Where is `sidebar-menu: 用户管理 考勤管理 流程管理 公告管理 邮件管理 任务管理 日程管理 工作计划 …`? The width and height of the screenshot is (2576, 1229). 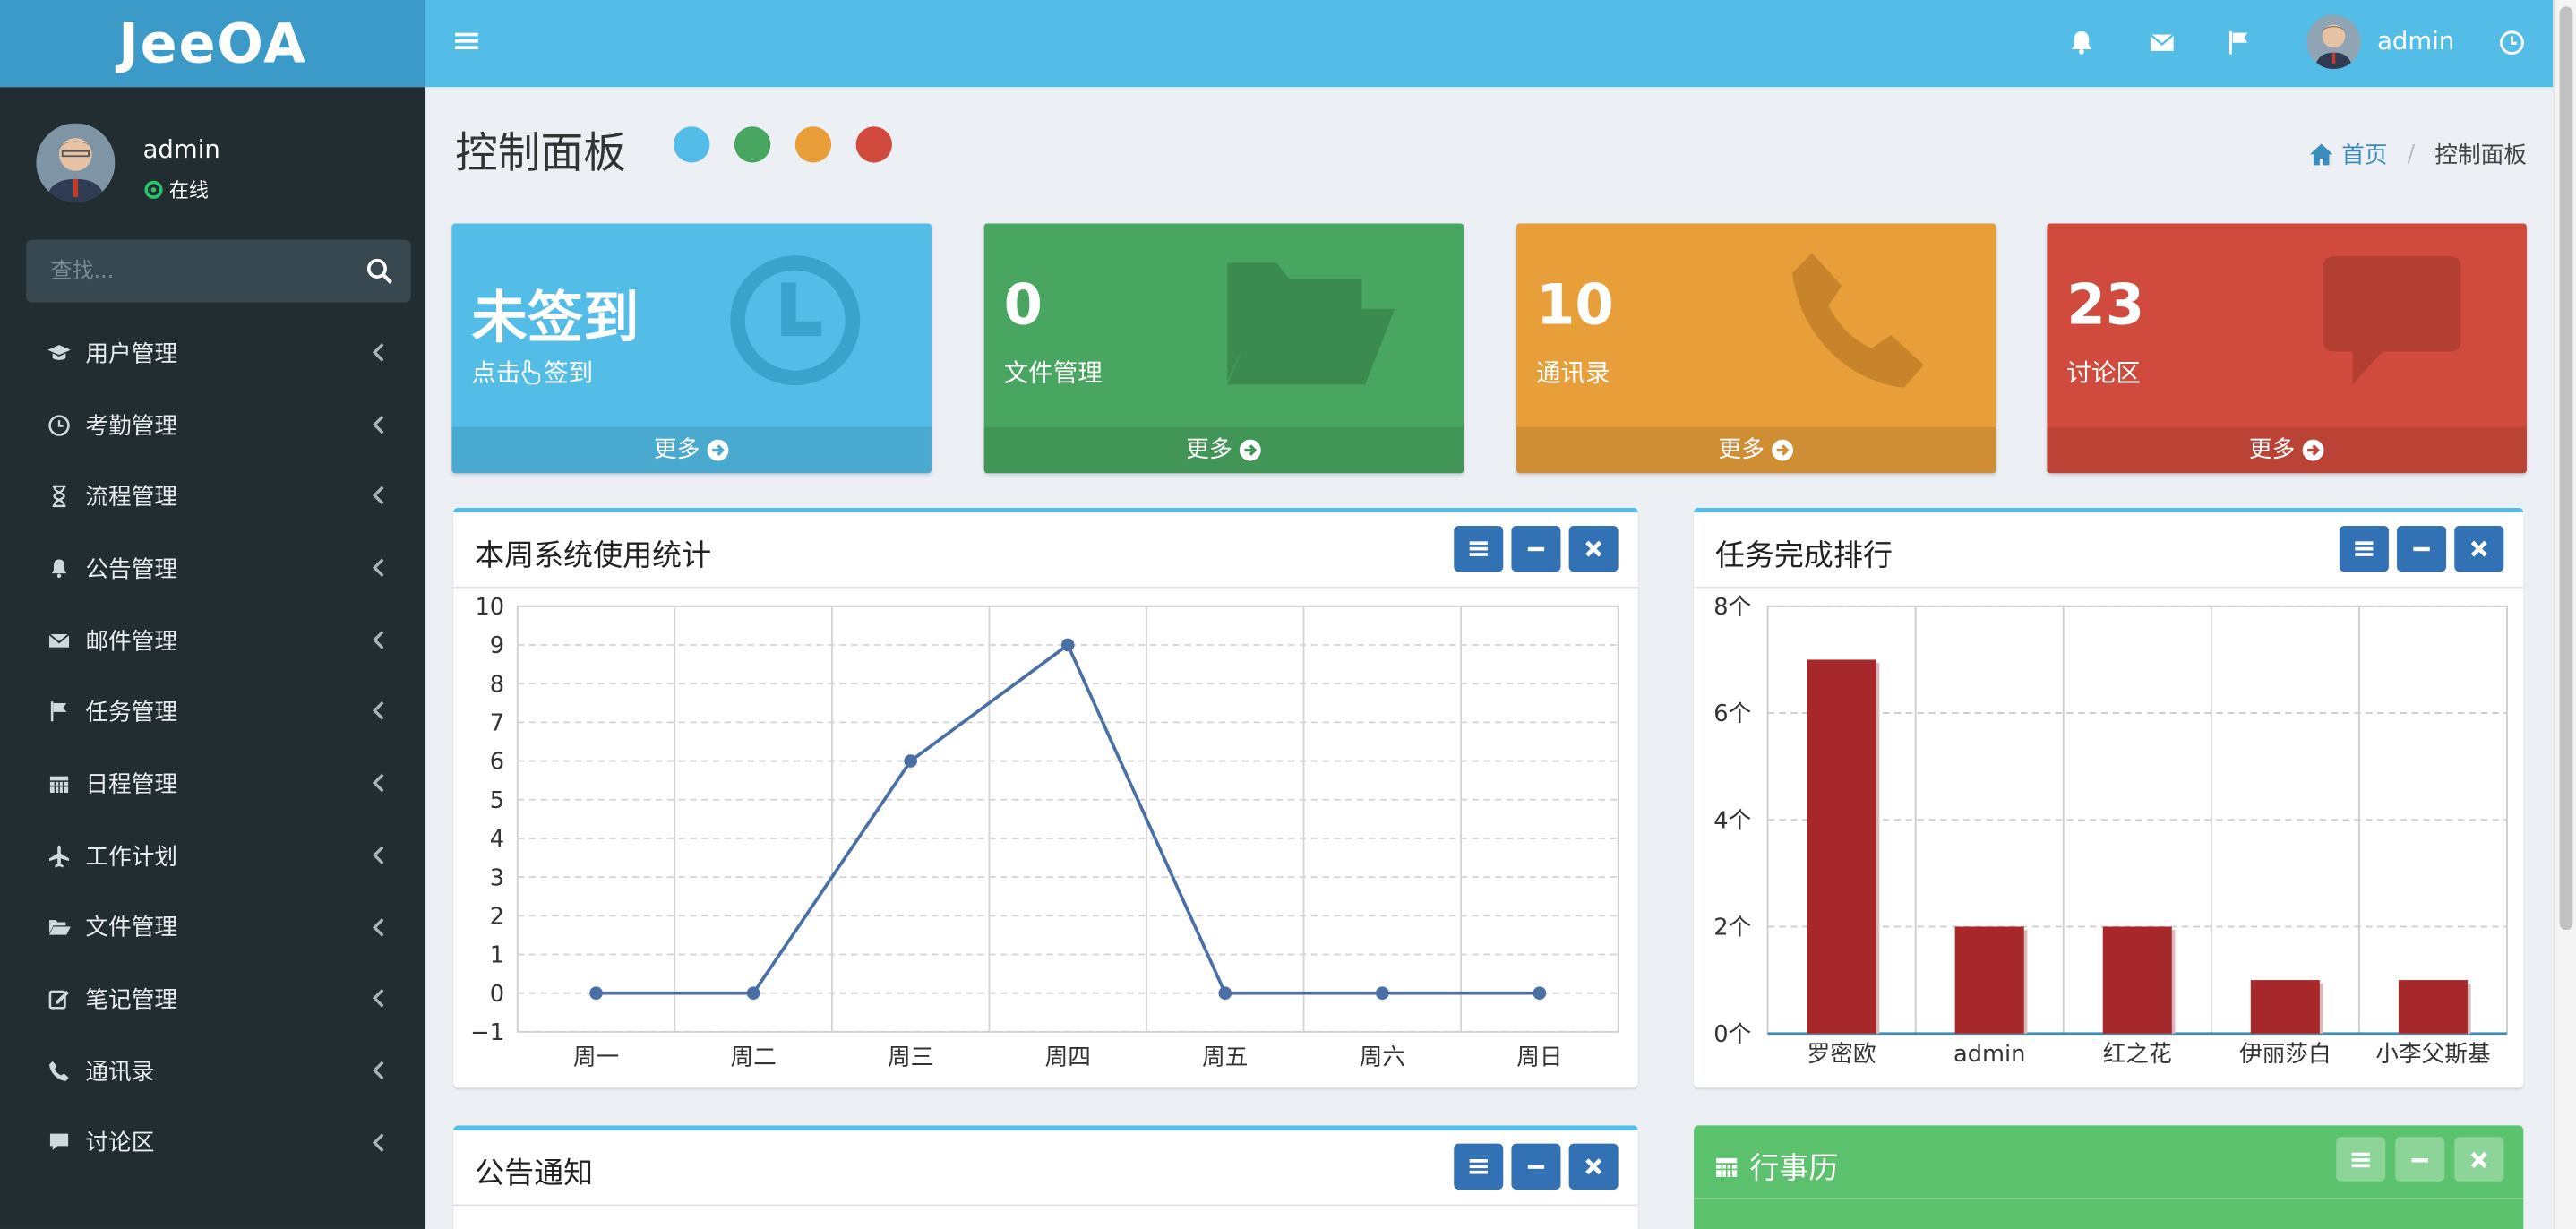 sidebar-menu: 用户管理 考勤管理 流程管理 公告管理 邮件管理 任务管理 日程管理 工作计划 … is located at coordinates (212, 748).